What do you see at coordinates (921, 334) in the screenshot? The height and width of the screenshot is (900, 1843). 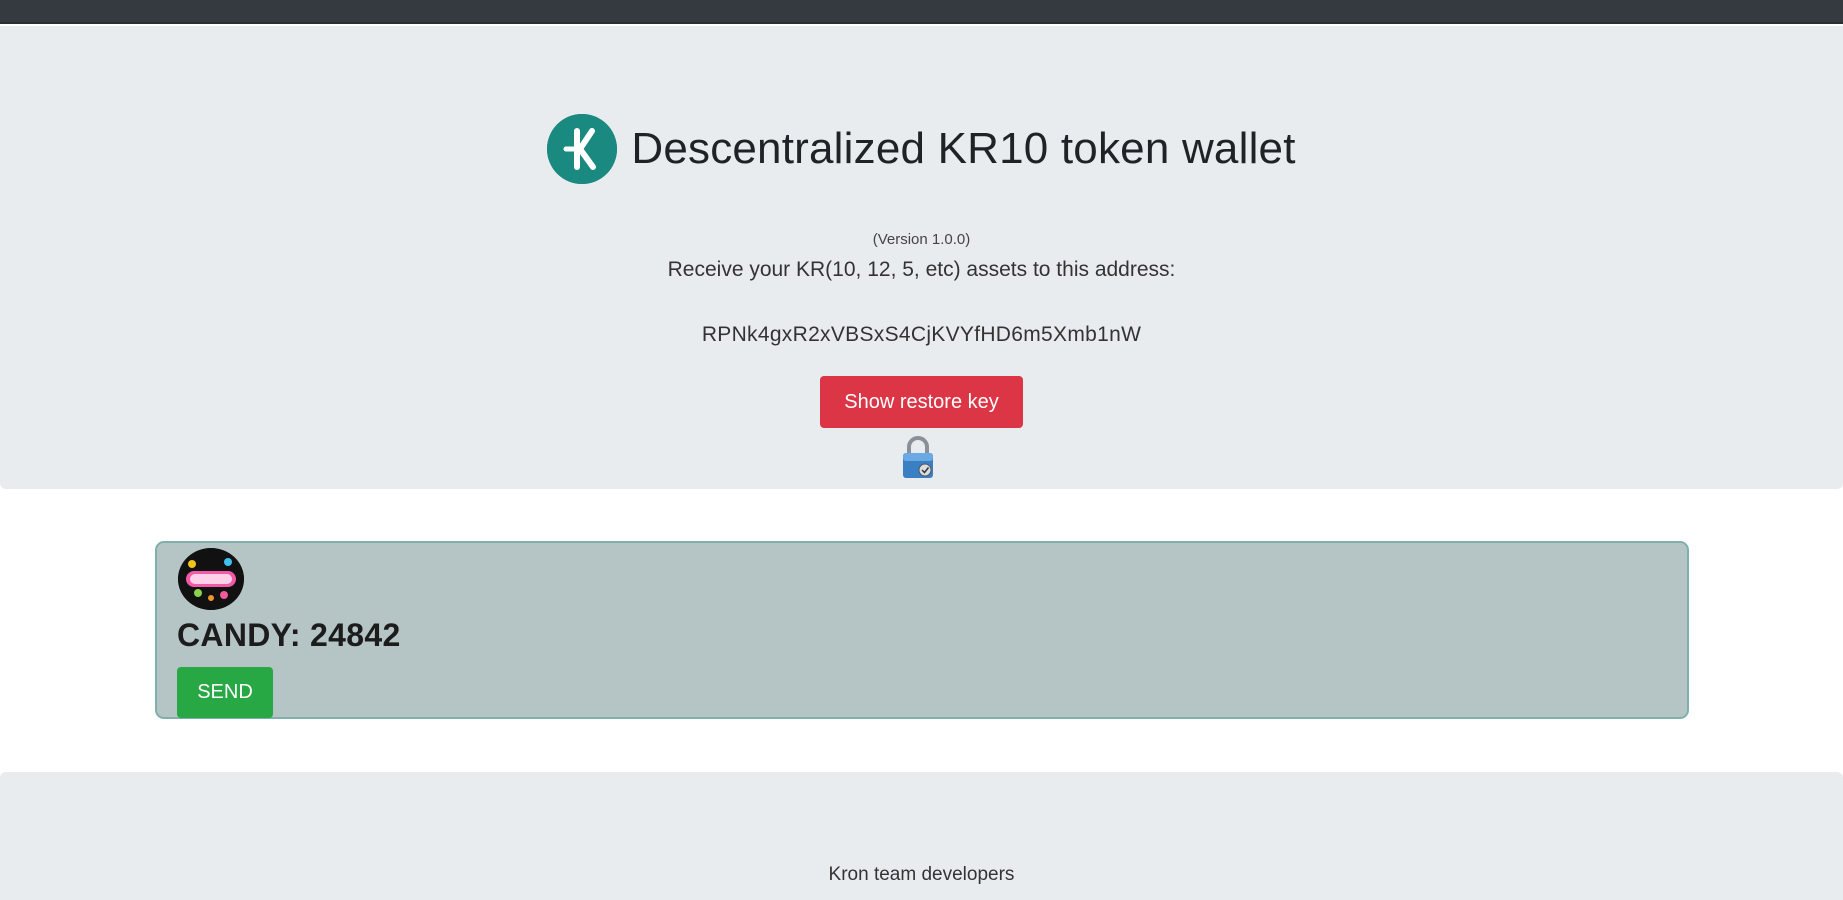 I see `wallet-address: RPNk4gxR2xVBSxS4CjKVYfHD6m5Xmb1nW` at bounding box center [921, 334].